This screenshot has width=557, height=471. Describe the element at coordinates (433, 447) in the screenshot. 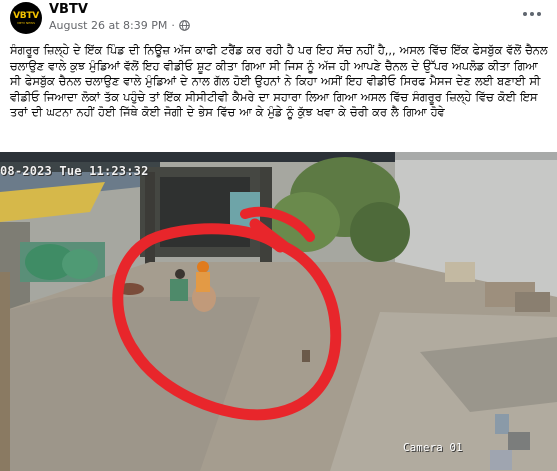

I see `camera-label: Camera 01` at that location.